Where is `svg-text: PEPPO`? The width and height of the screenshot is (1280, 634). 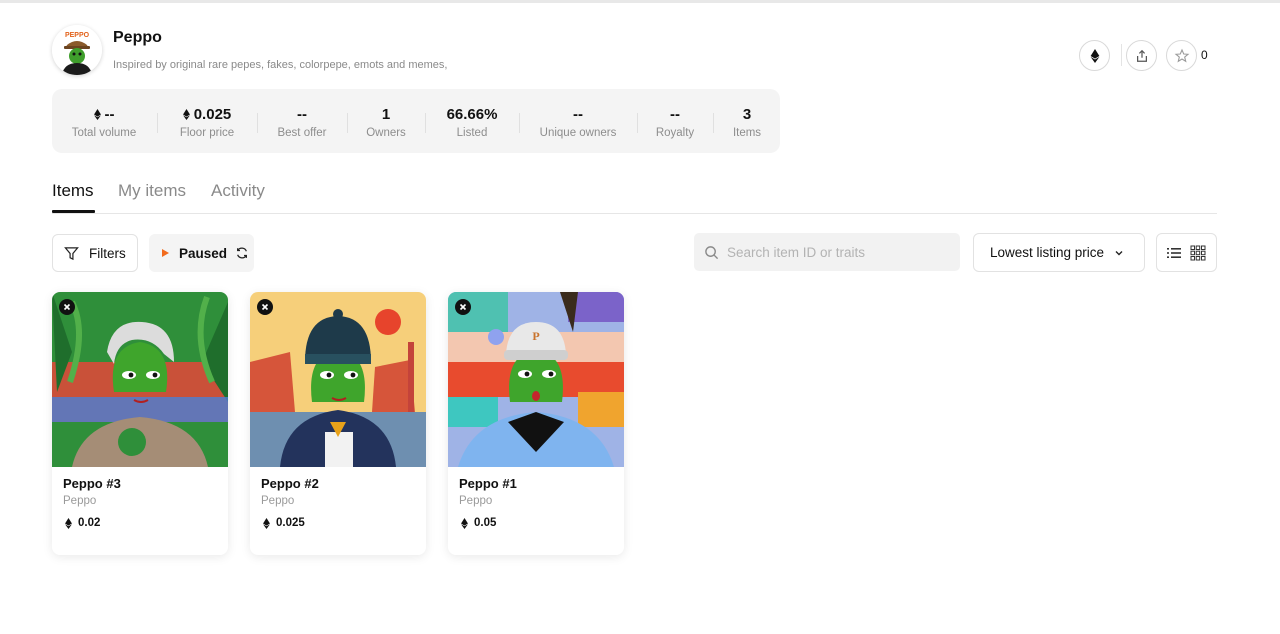
svg-text: PEPPO is located at coordinates (77, 35).